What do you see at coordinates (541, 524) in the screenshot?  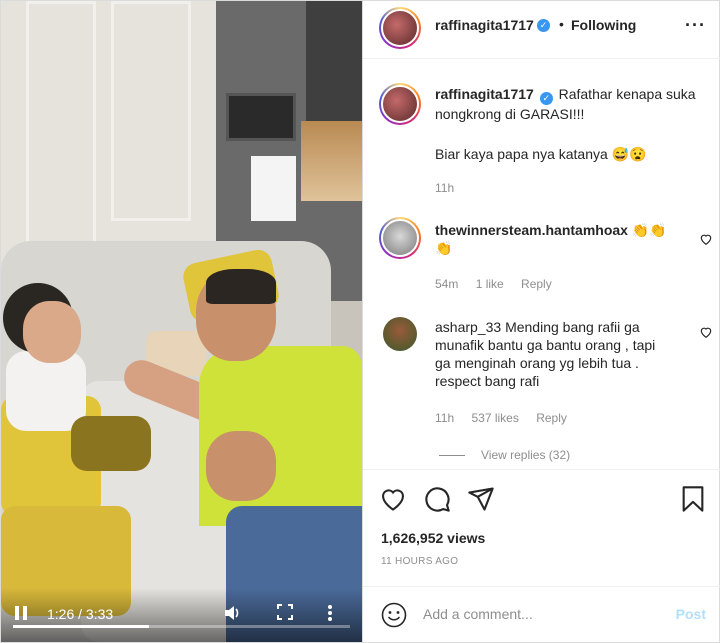 I see `post-actions: 1,626,952 views 11 HOURS AGO` at bounding box center [541, 524].